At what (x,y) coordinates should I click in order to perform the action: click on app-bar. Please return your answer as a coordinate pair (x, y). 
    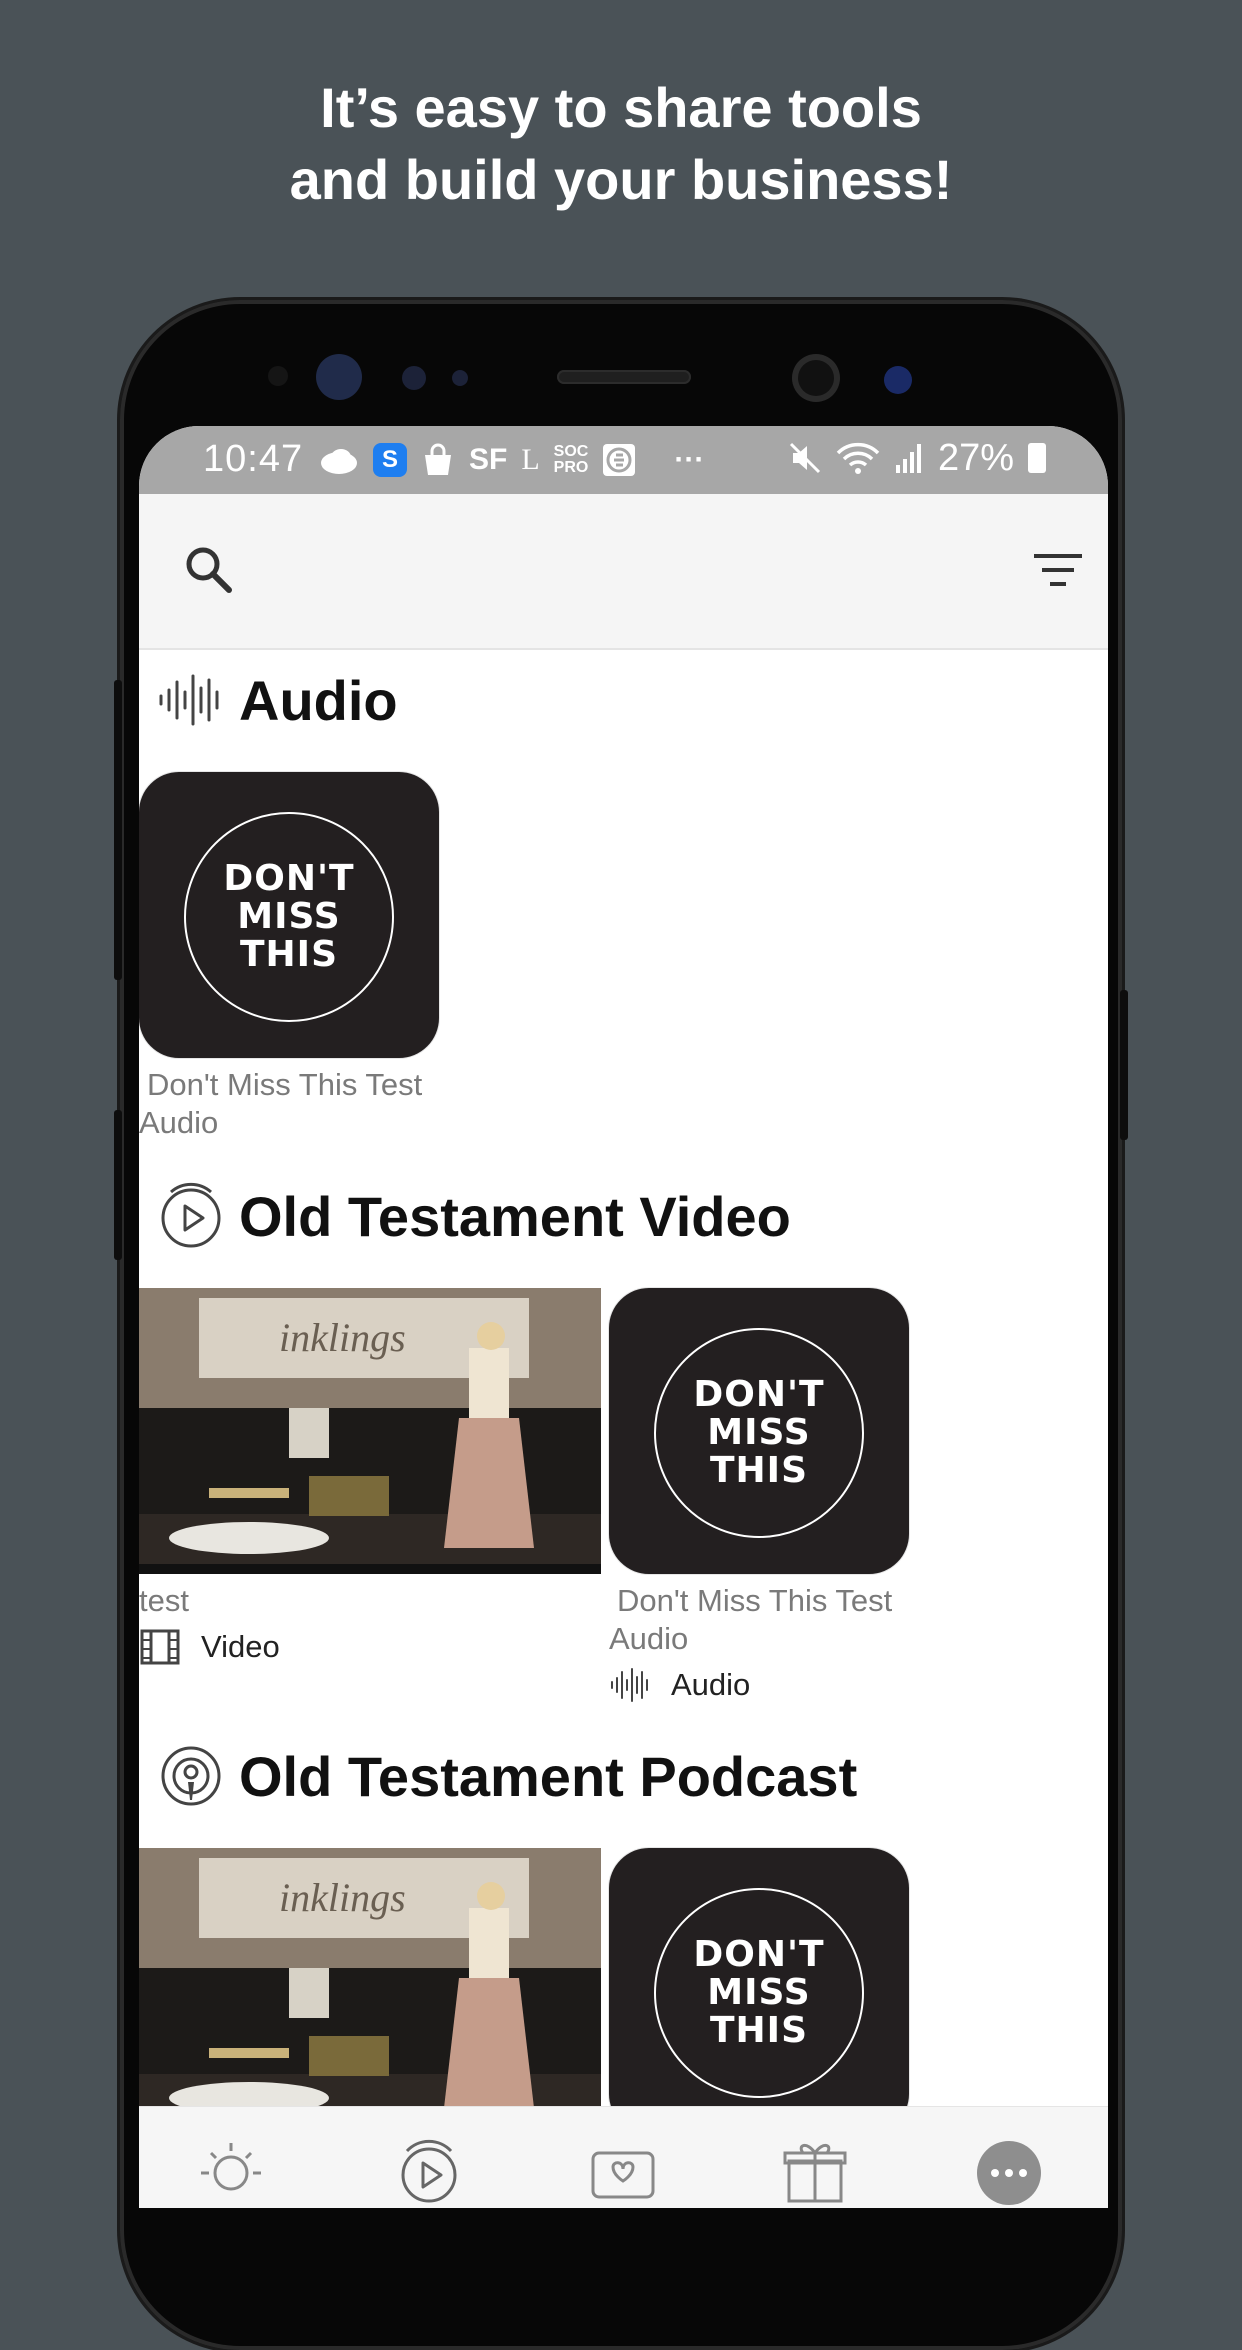
    Looking at the image, I should click on (623, 572).